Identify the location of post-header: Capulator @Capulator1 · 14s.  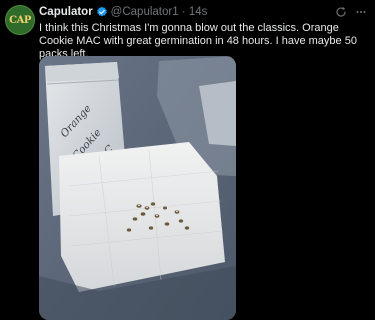
(203, 12).